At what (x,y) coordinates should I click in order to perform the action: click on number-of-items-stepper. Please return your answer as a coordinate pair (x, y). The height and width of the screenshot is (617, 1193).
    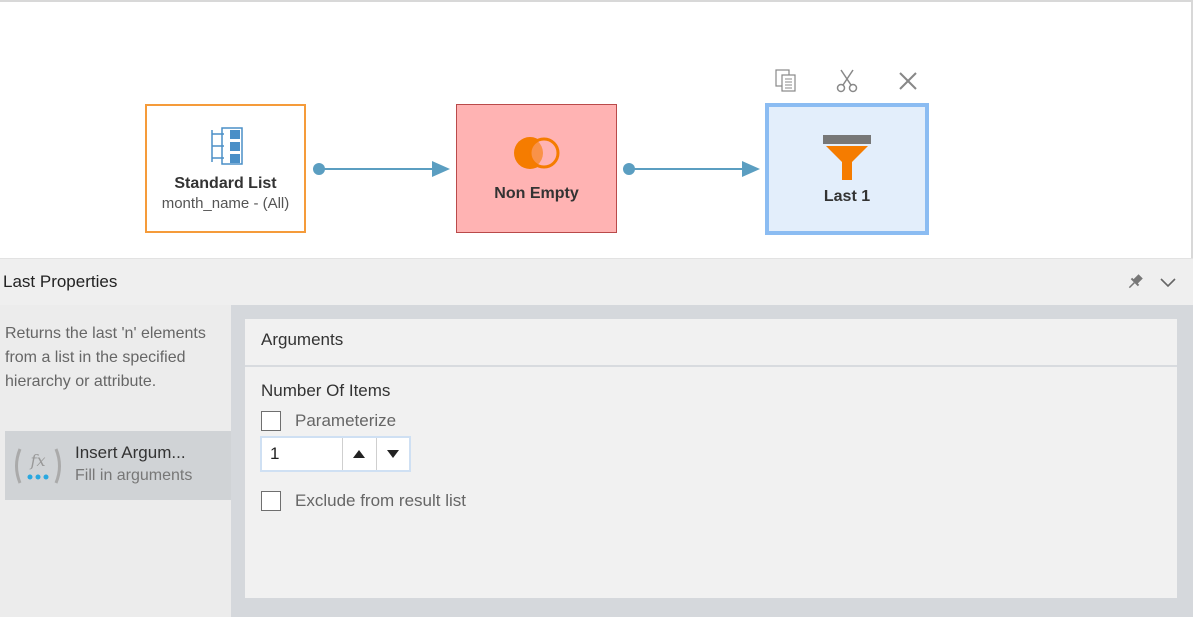
    Looking at the image, I should click on (335, 454).